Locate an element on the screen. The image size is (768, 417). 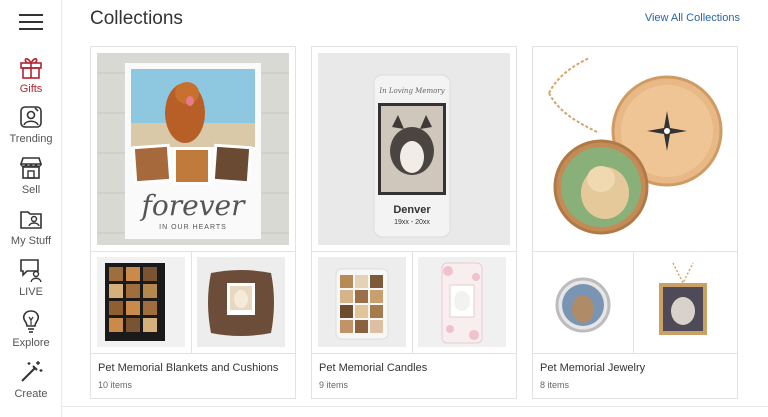
collection-count: 9 items is located at coordinates (334, 385).